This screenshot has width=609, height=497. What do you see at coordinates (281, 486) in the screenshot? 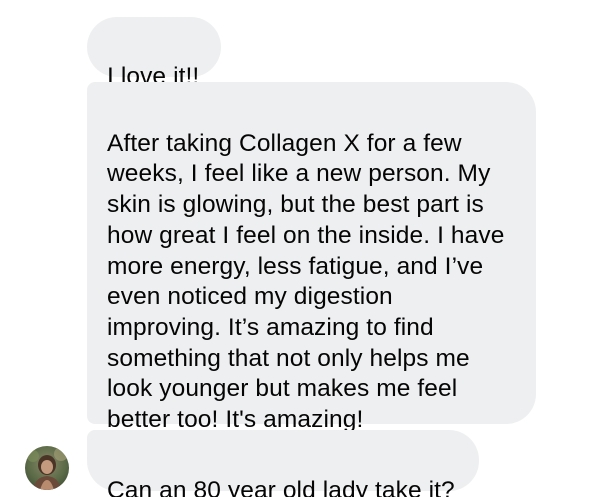
I see `message-text: Can an 80 year old lady take it?` at bounding box center [281, 486].